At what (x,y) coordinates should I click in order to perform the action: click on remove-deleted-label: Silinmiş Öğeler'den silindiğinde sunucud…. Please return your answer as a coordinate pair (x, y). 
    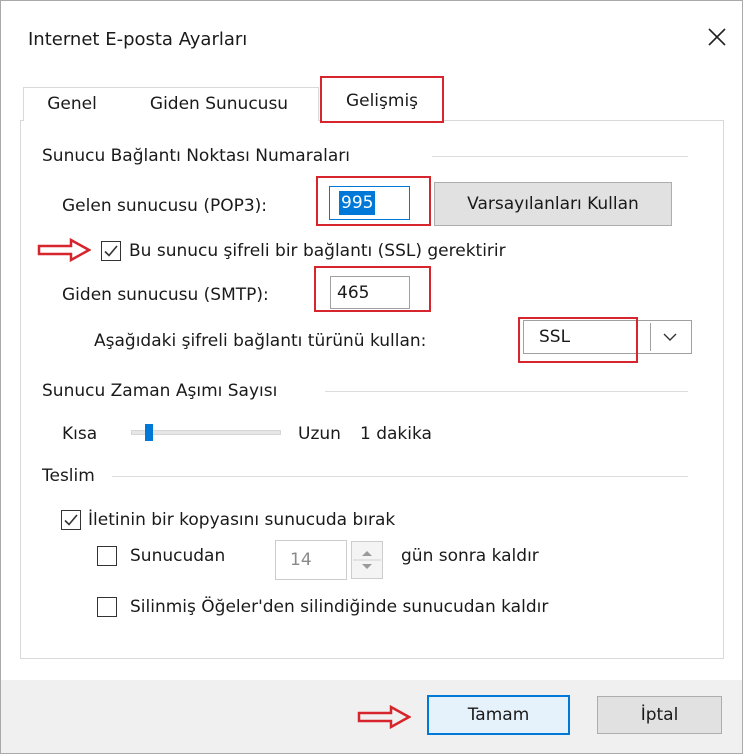
    Looking at the image, I should click on (339, 607).